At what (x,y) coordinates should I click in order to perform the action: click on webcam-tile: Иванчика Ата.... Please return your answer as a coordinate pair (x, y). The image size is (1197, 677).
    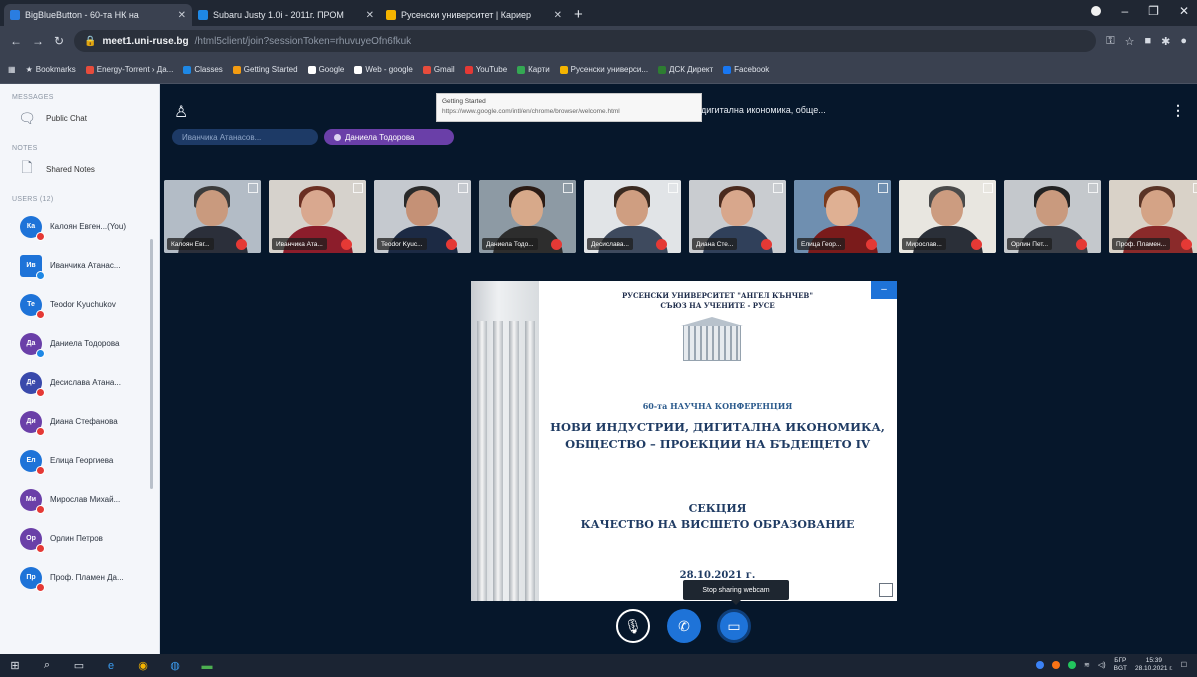
    Looking at the image, I should click on (317, 216).